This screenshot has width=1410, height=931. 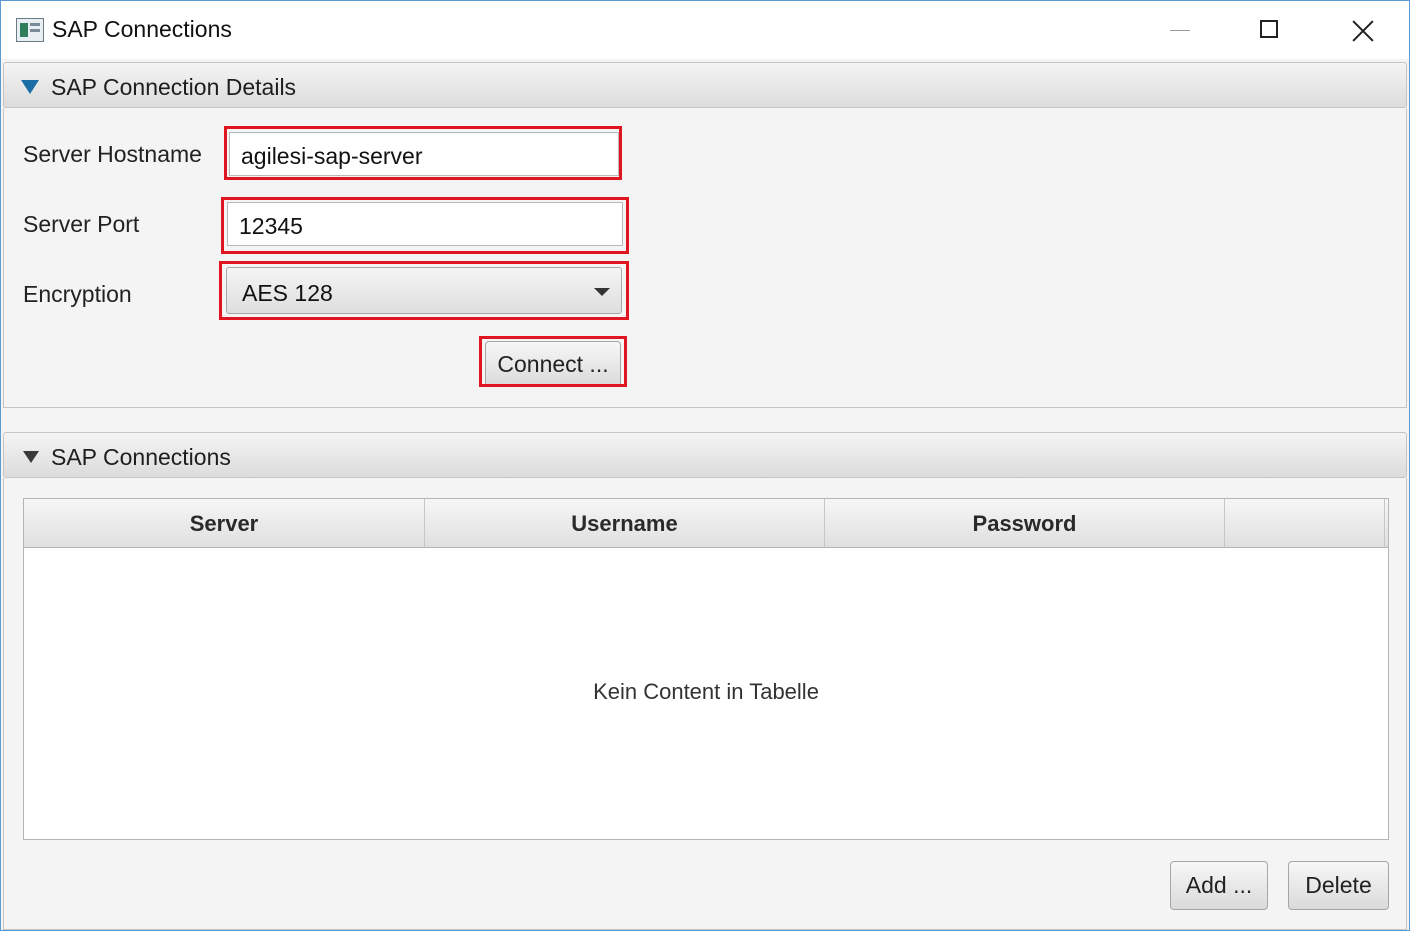 I want to click on minimize-icon, so click(x=1180, y=30).